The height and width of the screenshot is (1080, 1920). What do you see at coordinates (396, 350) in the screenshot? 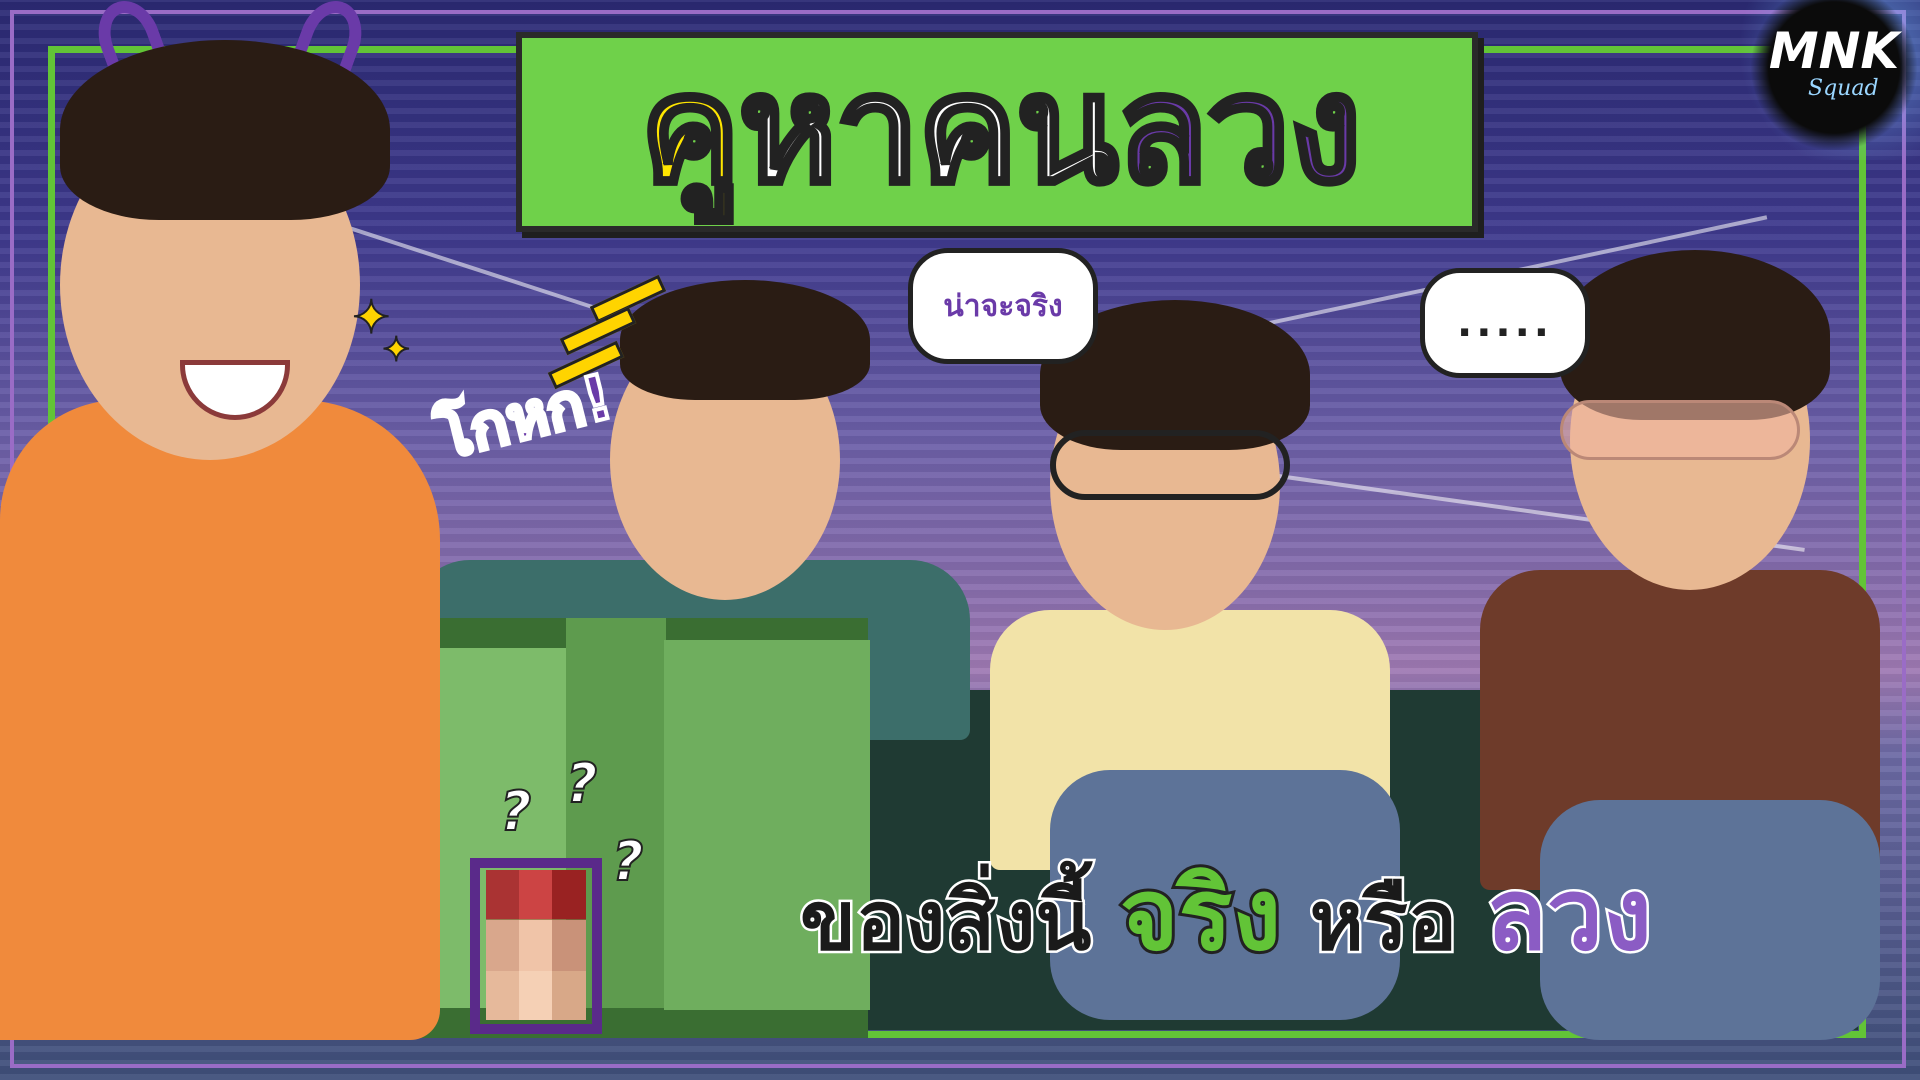
I see `sparkle-icon: ✦` at bounding box center [396, 350].